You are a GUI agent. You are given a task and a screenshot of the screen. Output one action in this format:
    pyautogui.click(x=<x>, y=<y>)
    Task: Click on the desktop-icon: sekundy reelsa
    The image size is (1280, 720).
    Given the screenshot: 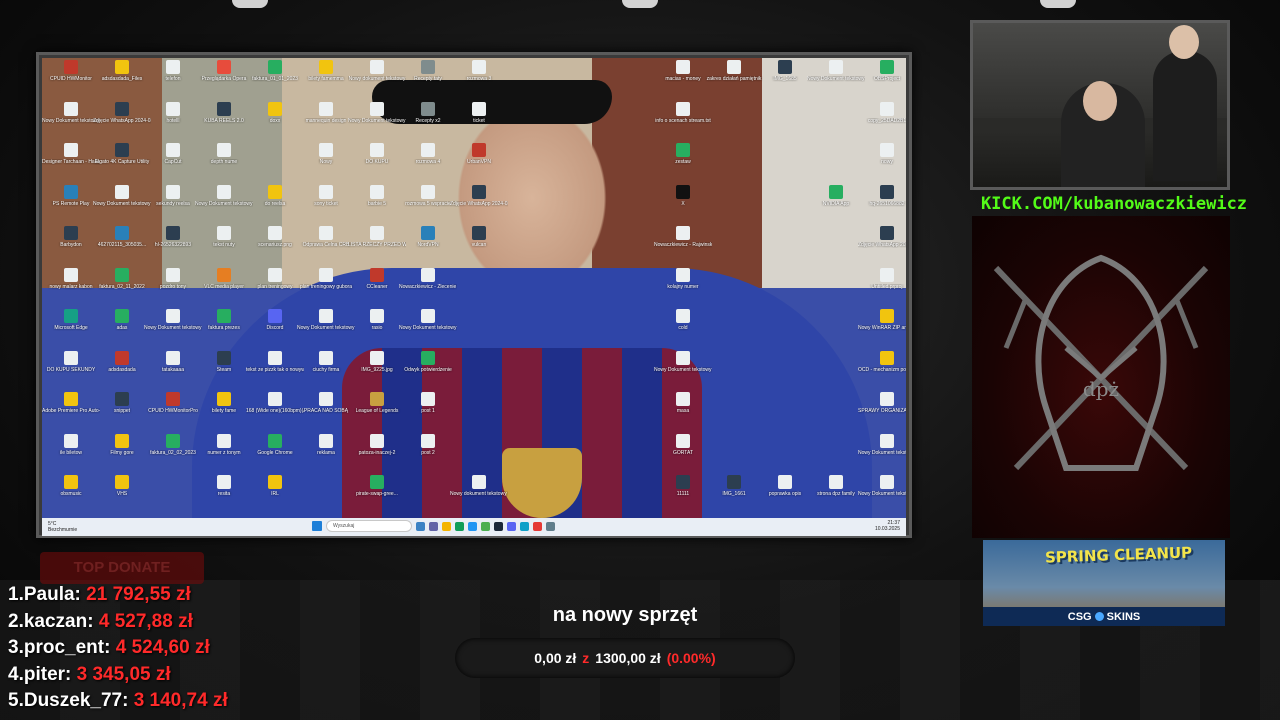 What is the action you would take?
    pyautogui.click(x=173, y=195)
    